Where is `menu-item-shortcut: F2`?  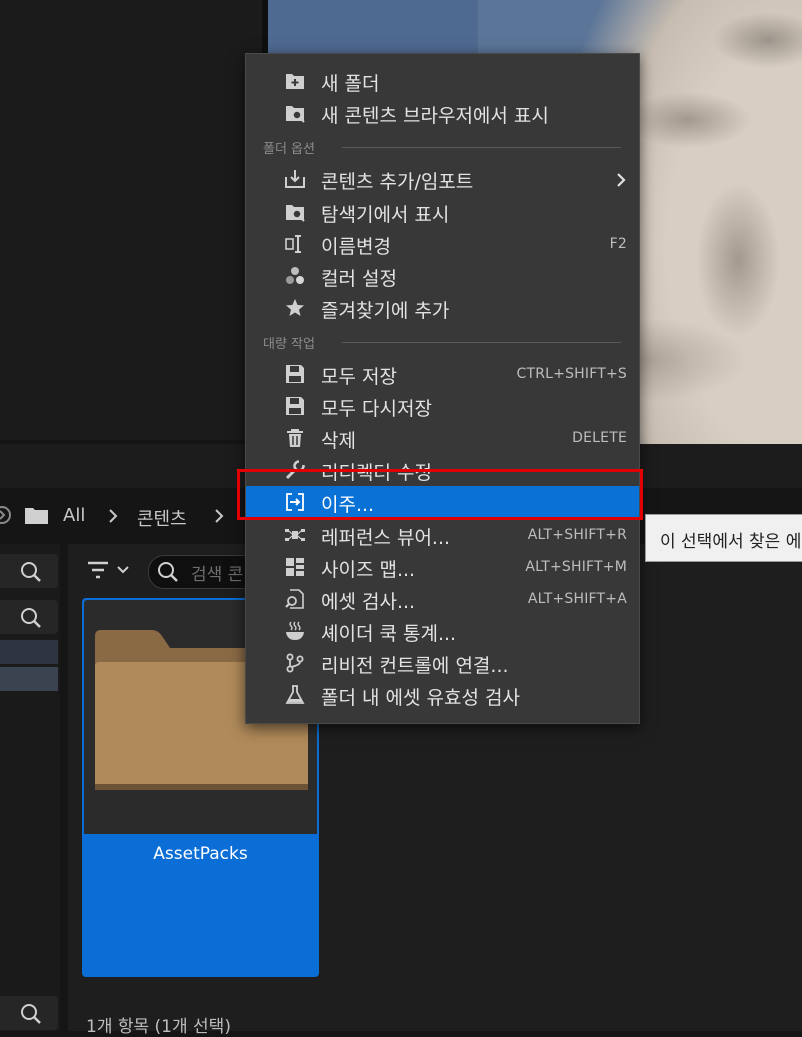 menu-item-shortcut: F2 is located at coordinates (618, 244).